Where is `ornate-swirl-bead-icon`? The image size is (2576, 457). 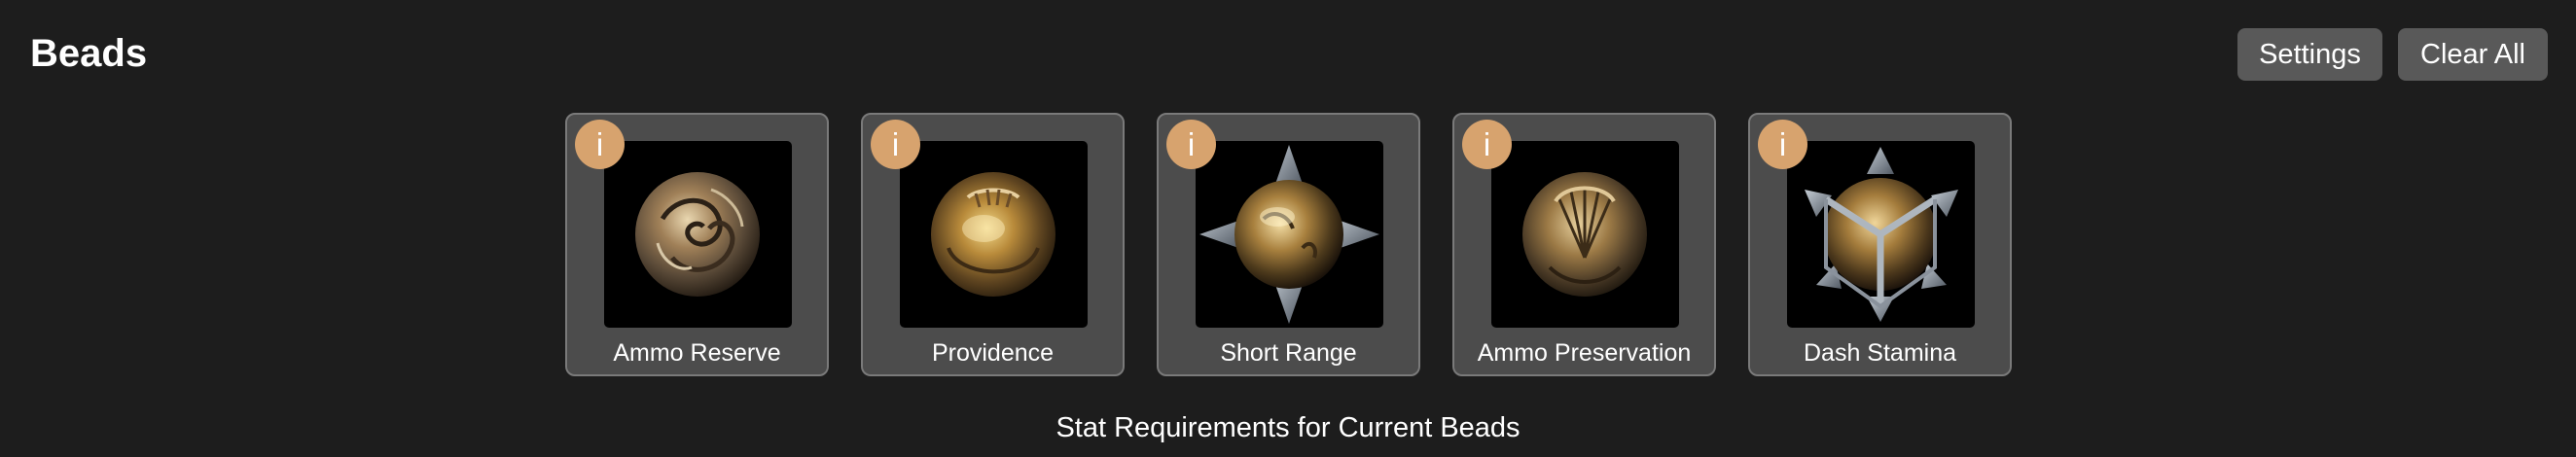 ornate-swirl-bead-icon is located at coordinates (698, 234).